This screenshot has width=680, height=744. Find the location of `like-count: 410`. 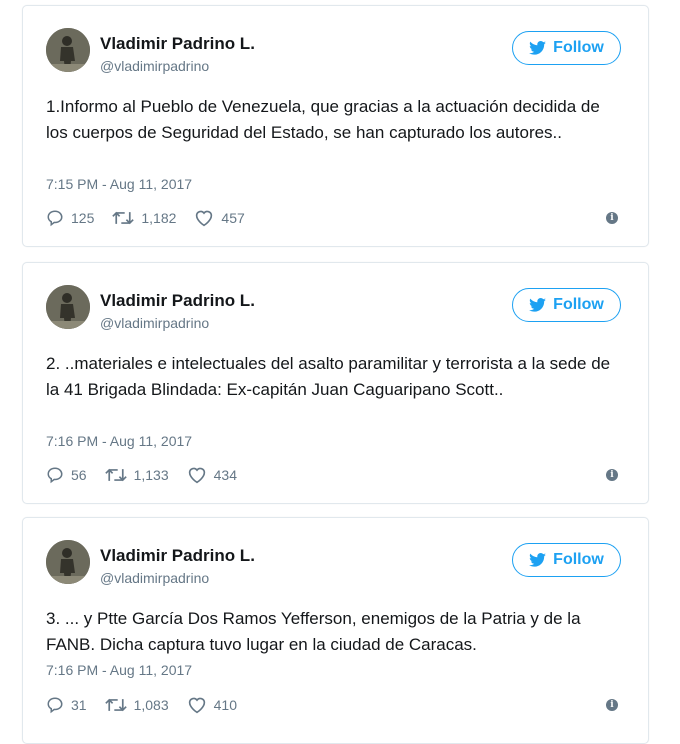

like-count: 410 is located at coordinates (225, 705).